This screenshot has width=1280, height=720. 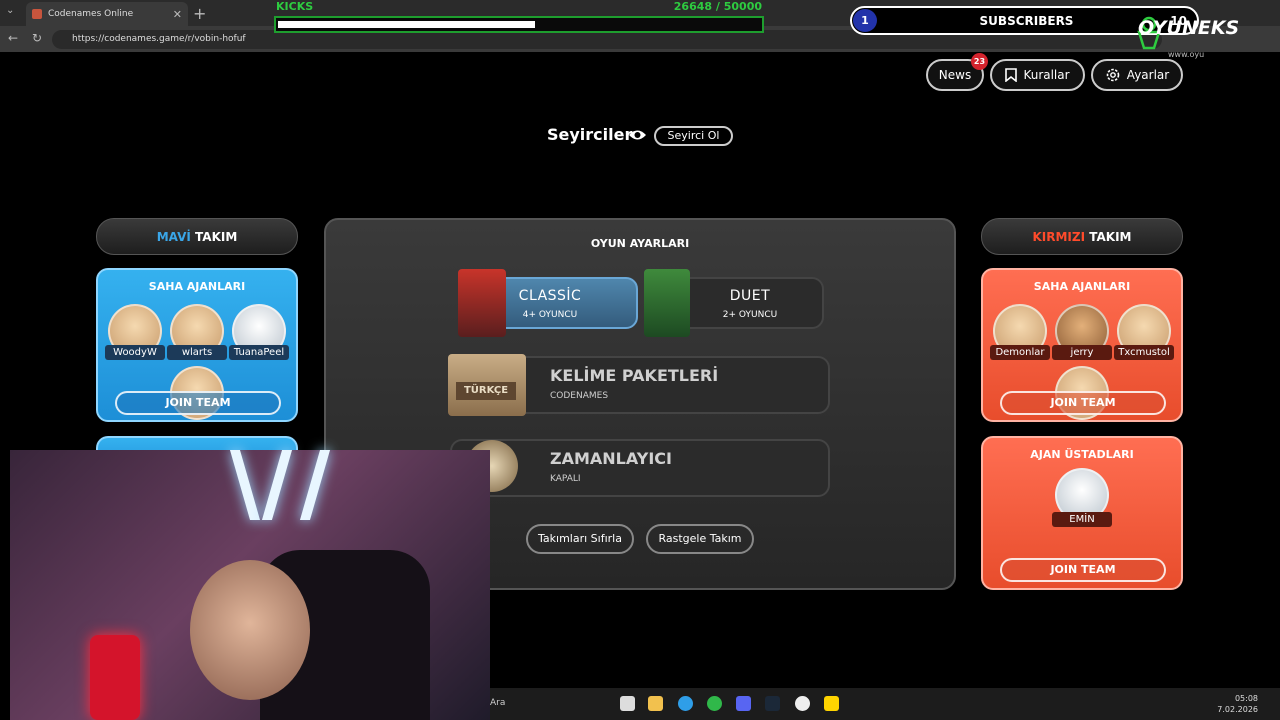 I want to click on new-tab-button: +, so click(x=199, y=13).